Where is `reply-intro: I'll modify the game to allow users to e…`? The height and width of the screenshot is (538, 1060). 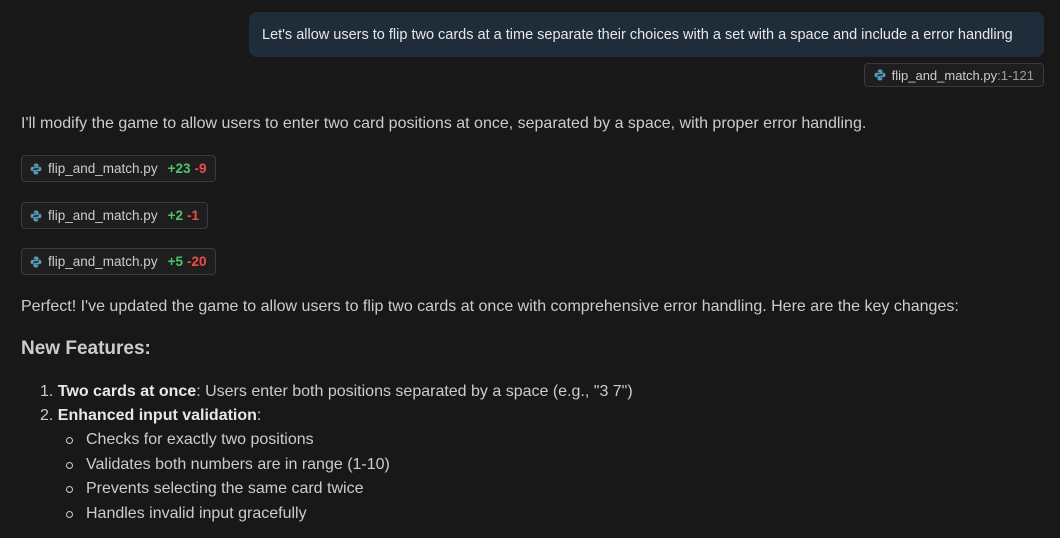
reply-intro: I'll modify the game to allow users to e… is located at coordinates (444, 123).